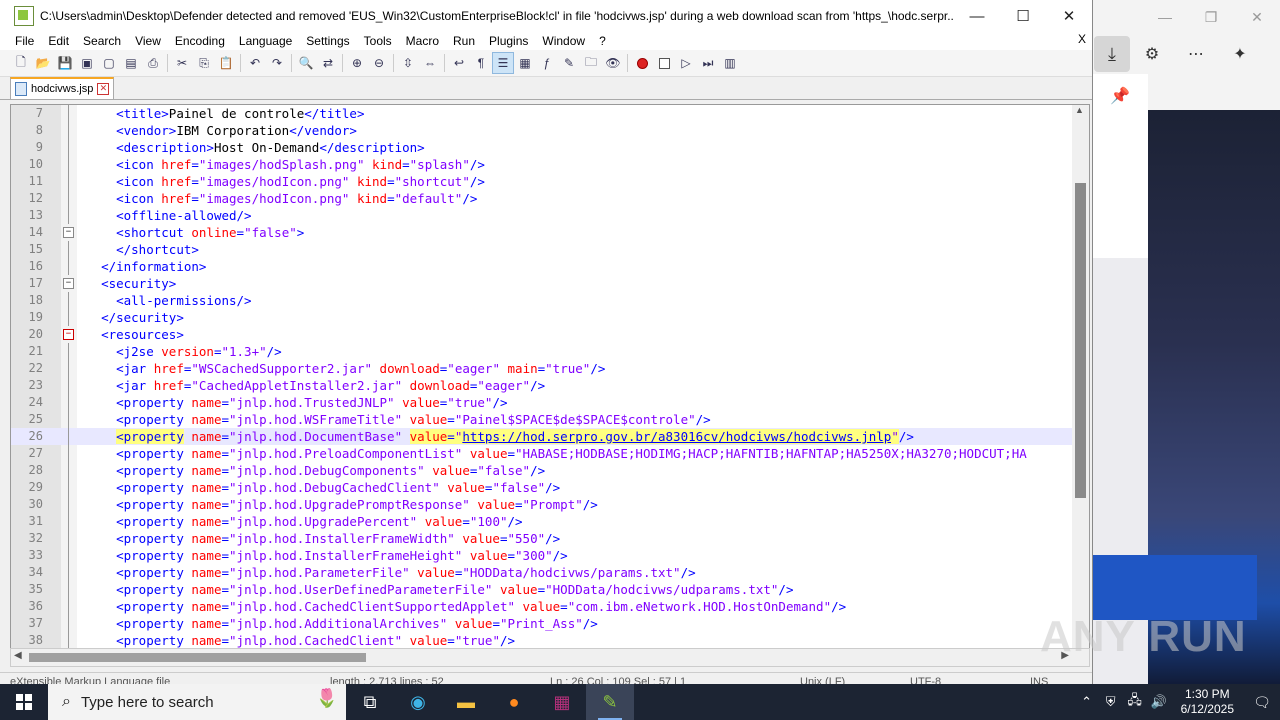 Image resolution: width=1280 pixels, height=720 pixels. What do you see at coordinates (18, 655) in the screenshot?
I see `scroll-left-icon: ◀` at bounding box center [18, 655].